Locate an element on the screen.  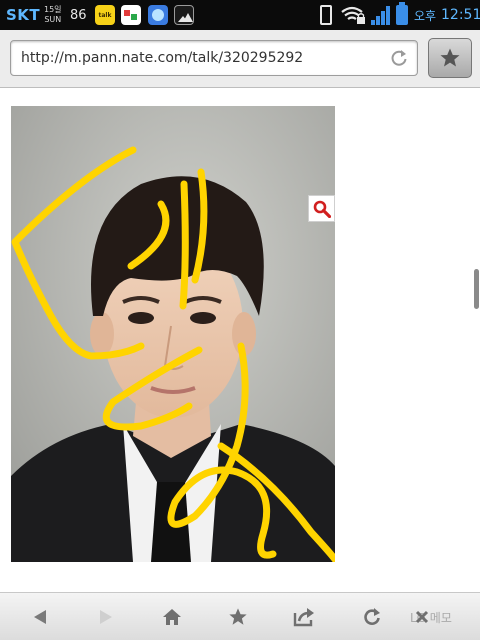
home-button is located at coordinates (172, 617).